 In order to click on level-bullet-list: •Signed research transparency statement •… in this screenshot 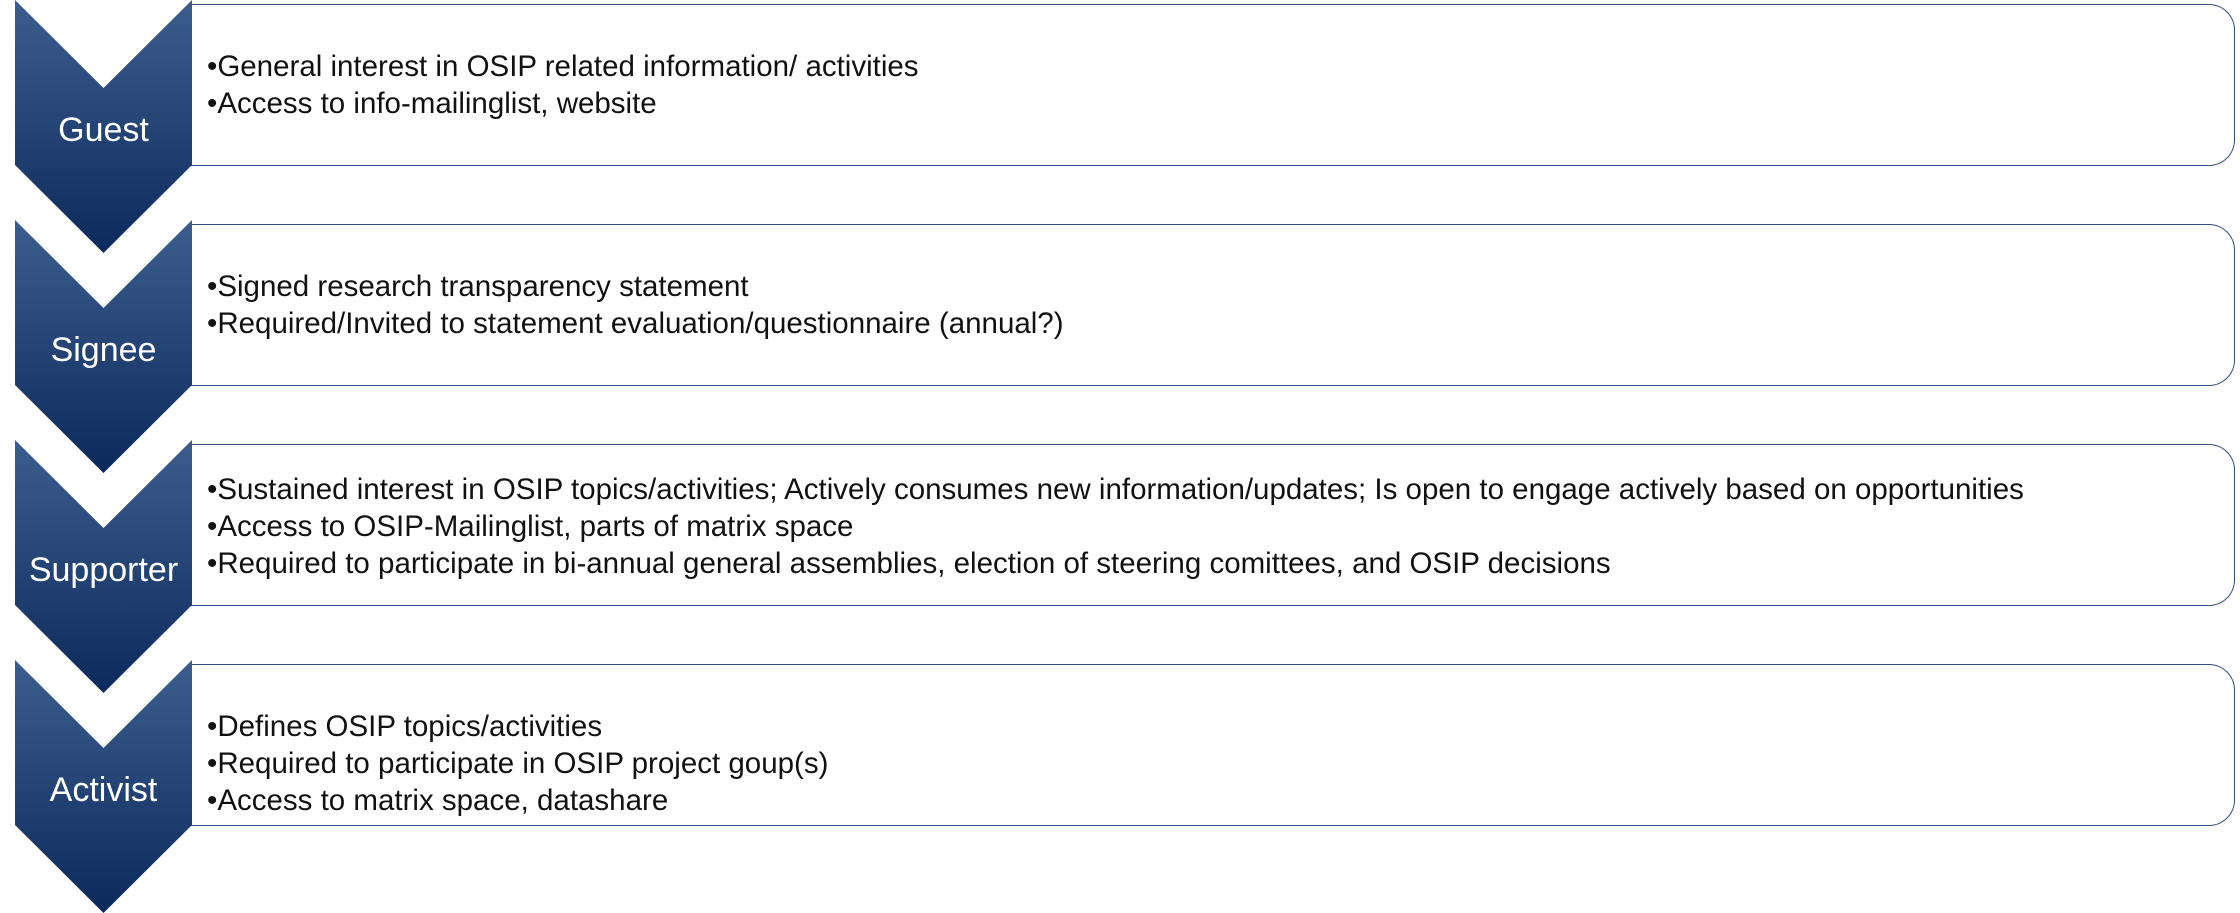, I will do `click(635, 305)`.